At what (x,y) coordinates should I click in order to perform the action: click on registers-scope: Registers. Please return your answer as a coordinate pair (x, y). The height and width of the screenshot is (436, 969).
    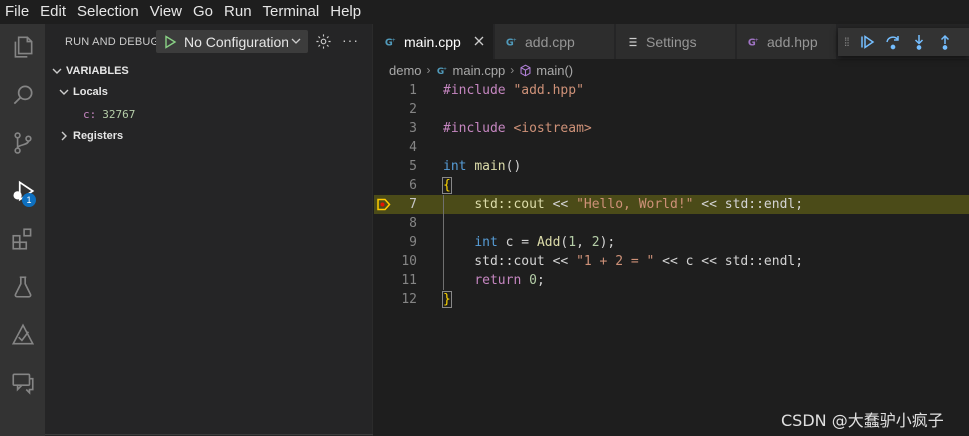
    Looking at the image, I should click on (209, 136).